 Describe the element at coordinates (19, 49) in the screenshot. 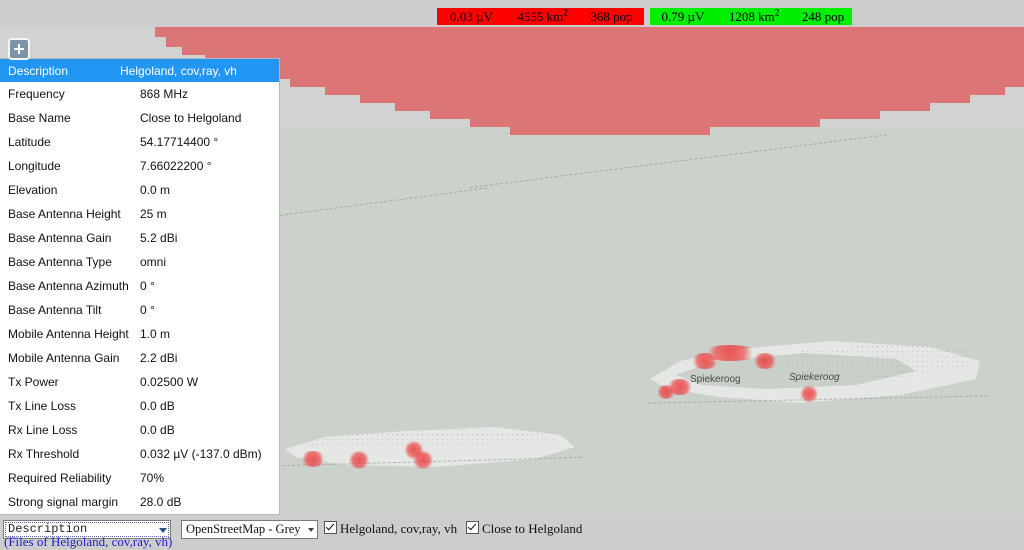

I see `zoom-in-button` at that location.